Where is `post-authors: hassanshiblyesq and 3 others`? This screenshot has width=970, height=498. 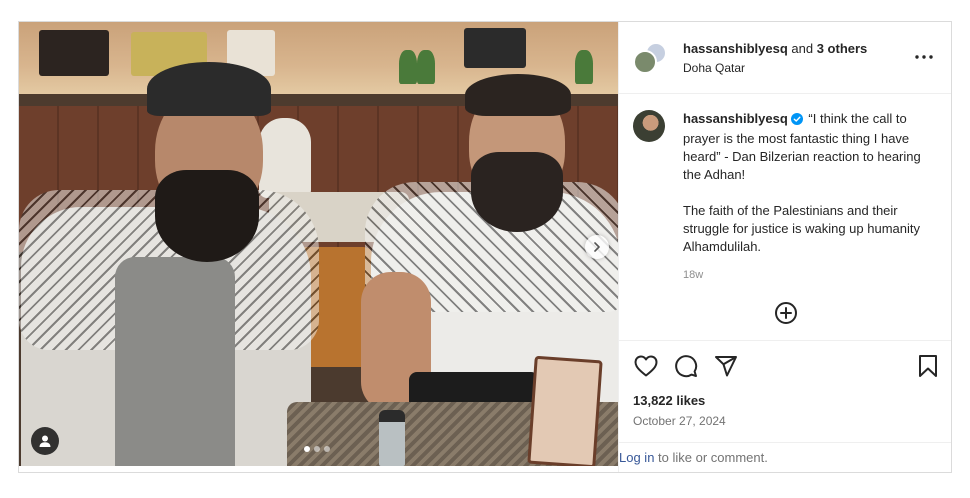 post-authors: hassanshiblyesq and 3 others is located at coordinates (775, 49).